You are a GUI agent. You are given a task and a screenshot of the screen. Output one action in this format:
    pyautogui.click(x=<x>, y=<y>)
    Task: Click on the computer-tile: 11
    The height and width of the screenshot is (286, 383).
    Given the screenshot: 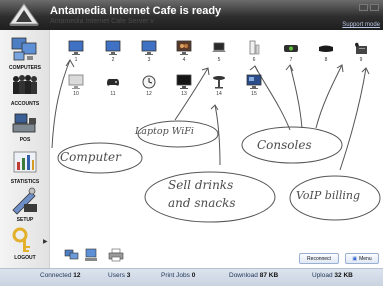 What is the action you would take?
    pyautogui.click(x=113, y=85)
    